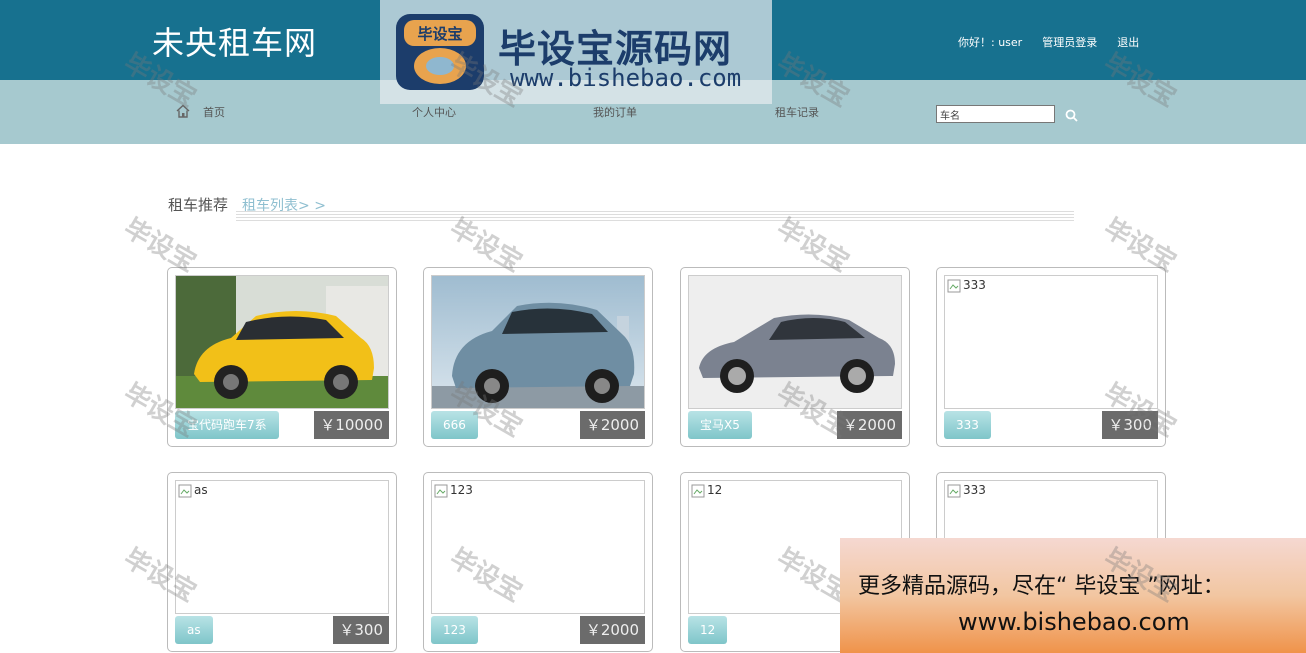 This screenshot has width=1306, height=653. I want to click on car-card: 123 123 ￥2000, so click(538, 562).